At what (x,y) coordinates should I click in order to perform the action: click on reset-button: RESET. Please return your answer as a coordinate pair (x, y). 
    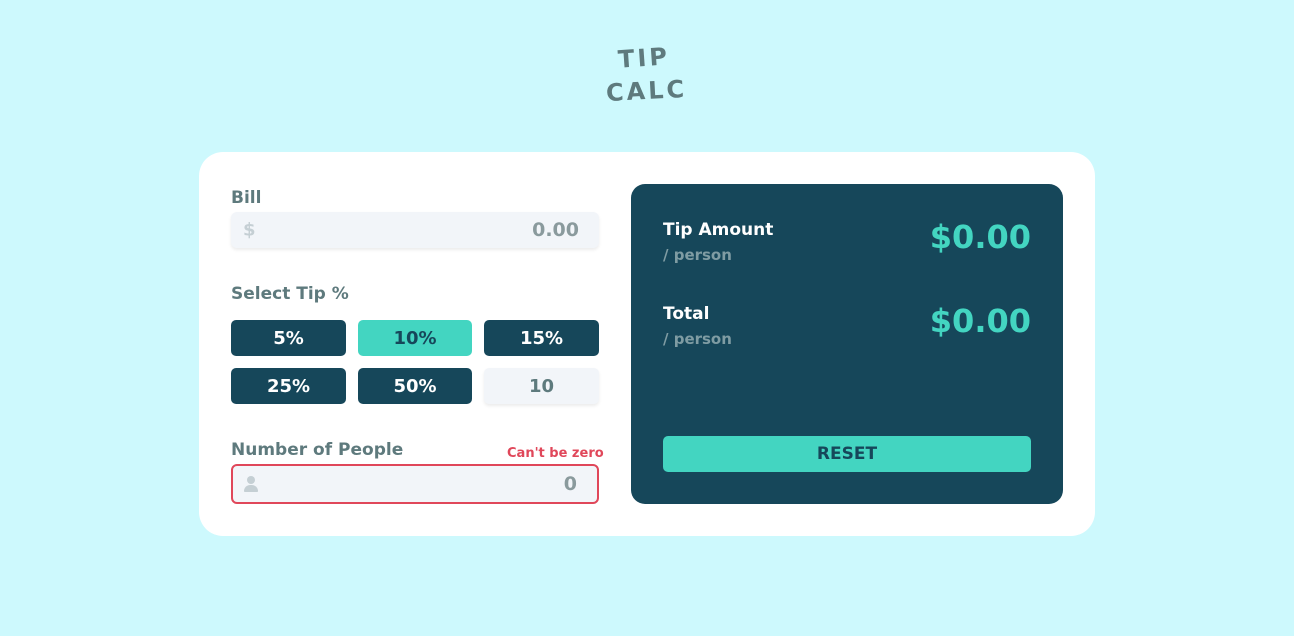
    Looking at the image, I should click on (847, 454).